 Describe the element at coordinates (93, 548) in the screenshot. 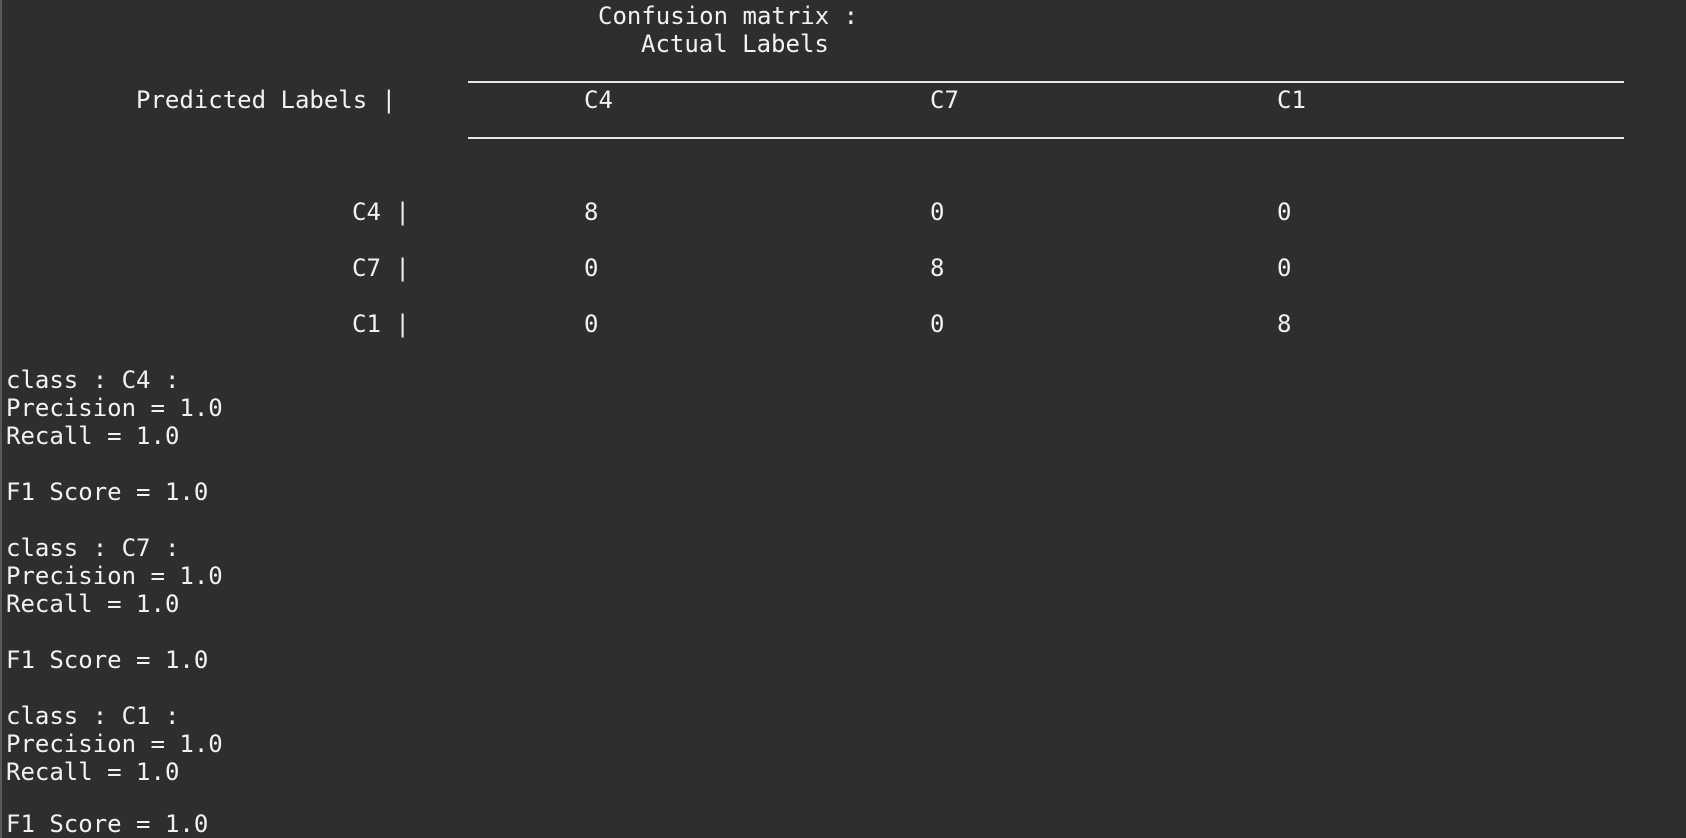

I see `metrics-class-line: class : C7 :` at that location.